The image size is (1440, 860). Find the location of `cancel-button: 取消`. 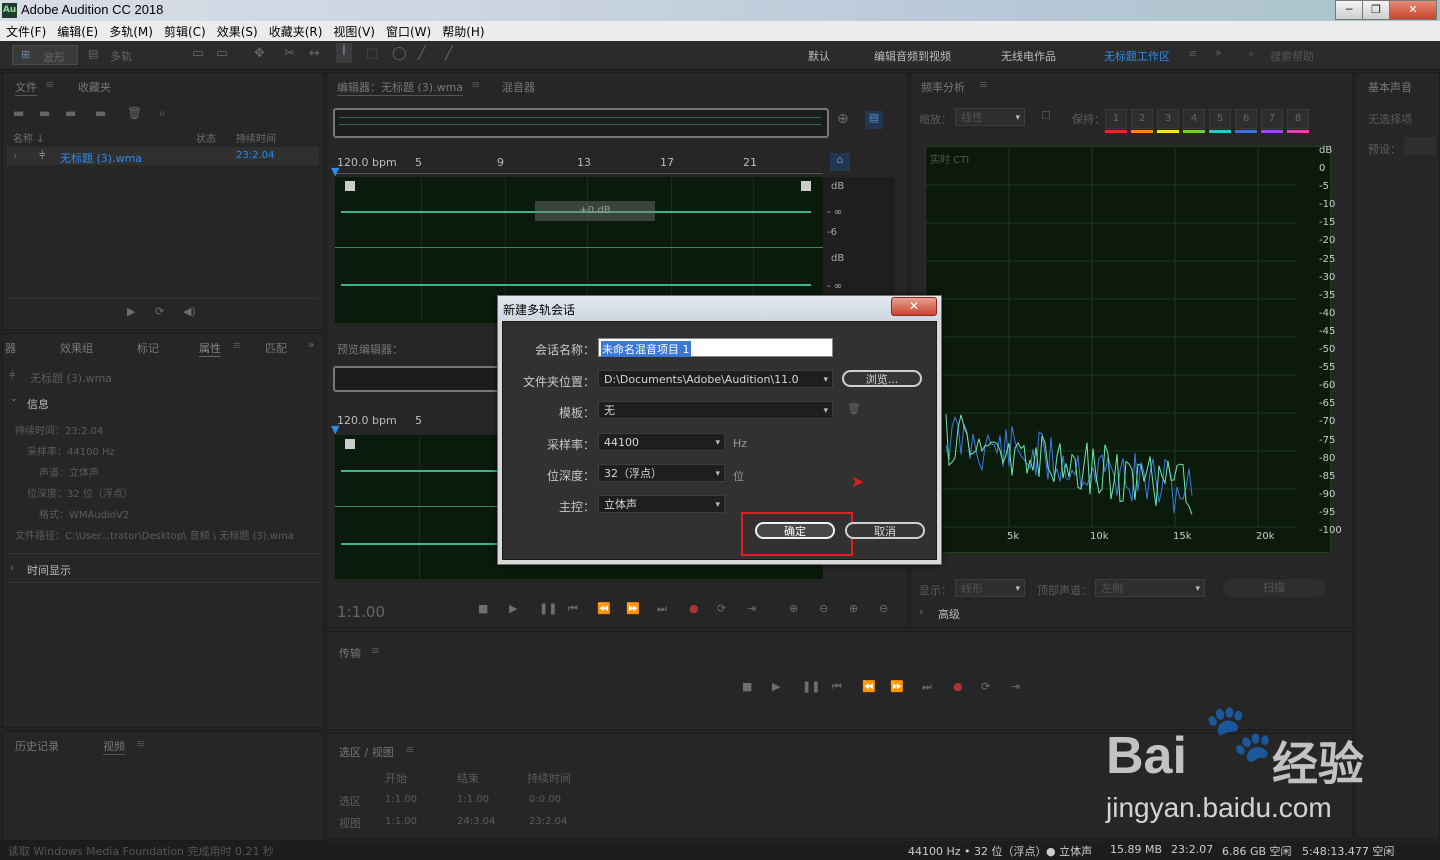

cancel-button: 取消 is located at coordinates (885, 530).